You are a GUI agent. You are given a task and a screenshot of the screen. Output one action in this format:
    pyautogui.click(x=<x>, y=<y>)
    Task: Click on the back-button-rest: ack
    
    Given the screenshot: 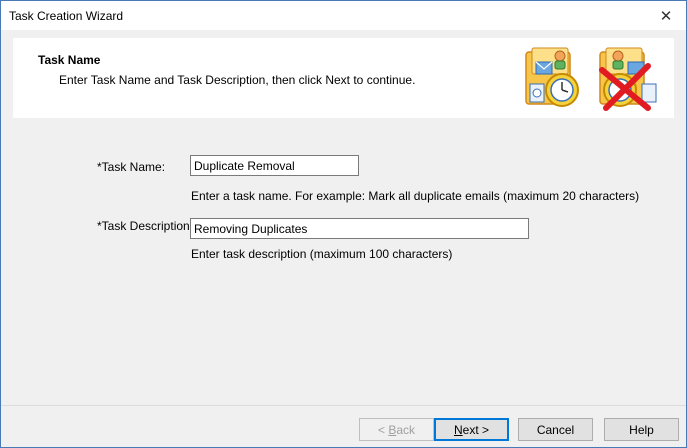 What is the action you would take?
    pyautogui.click(x=406, y=429)
    